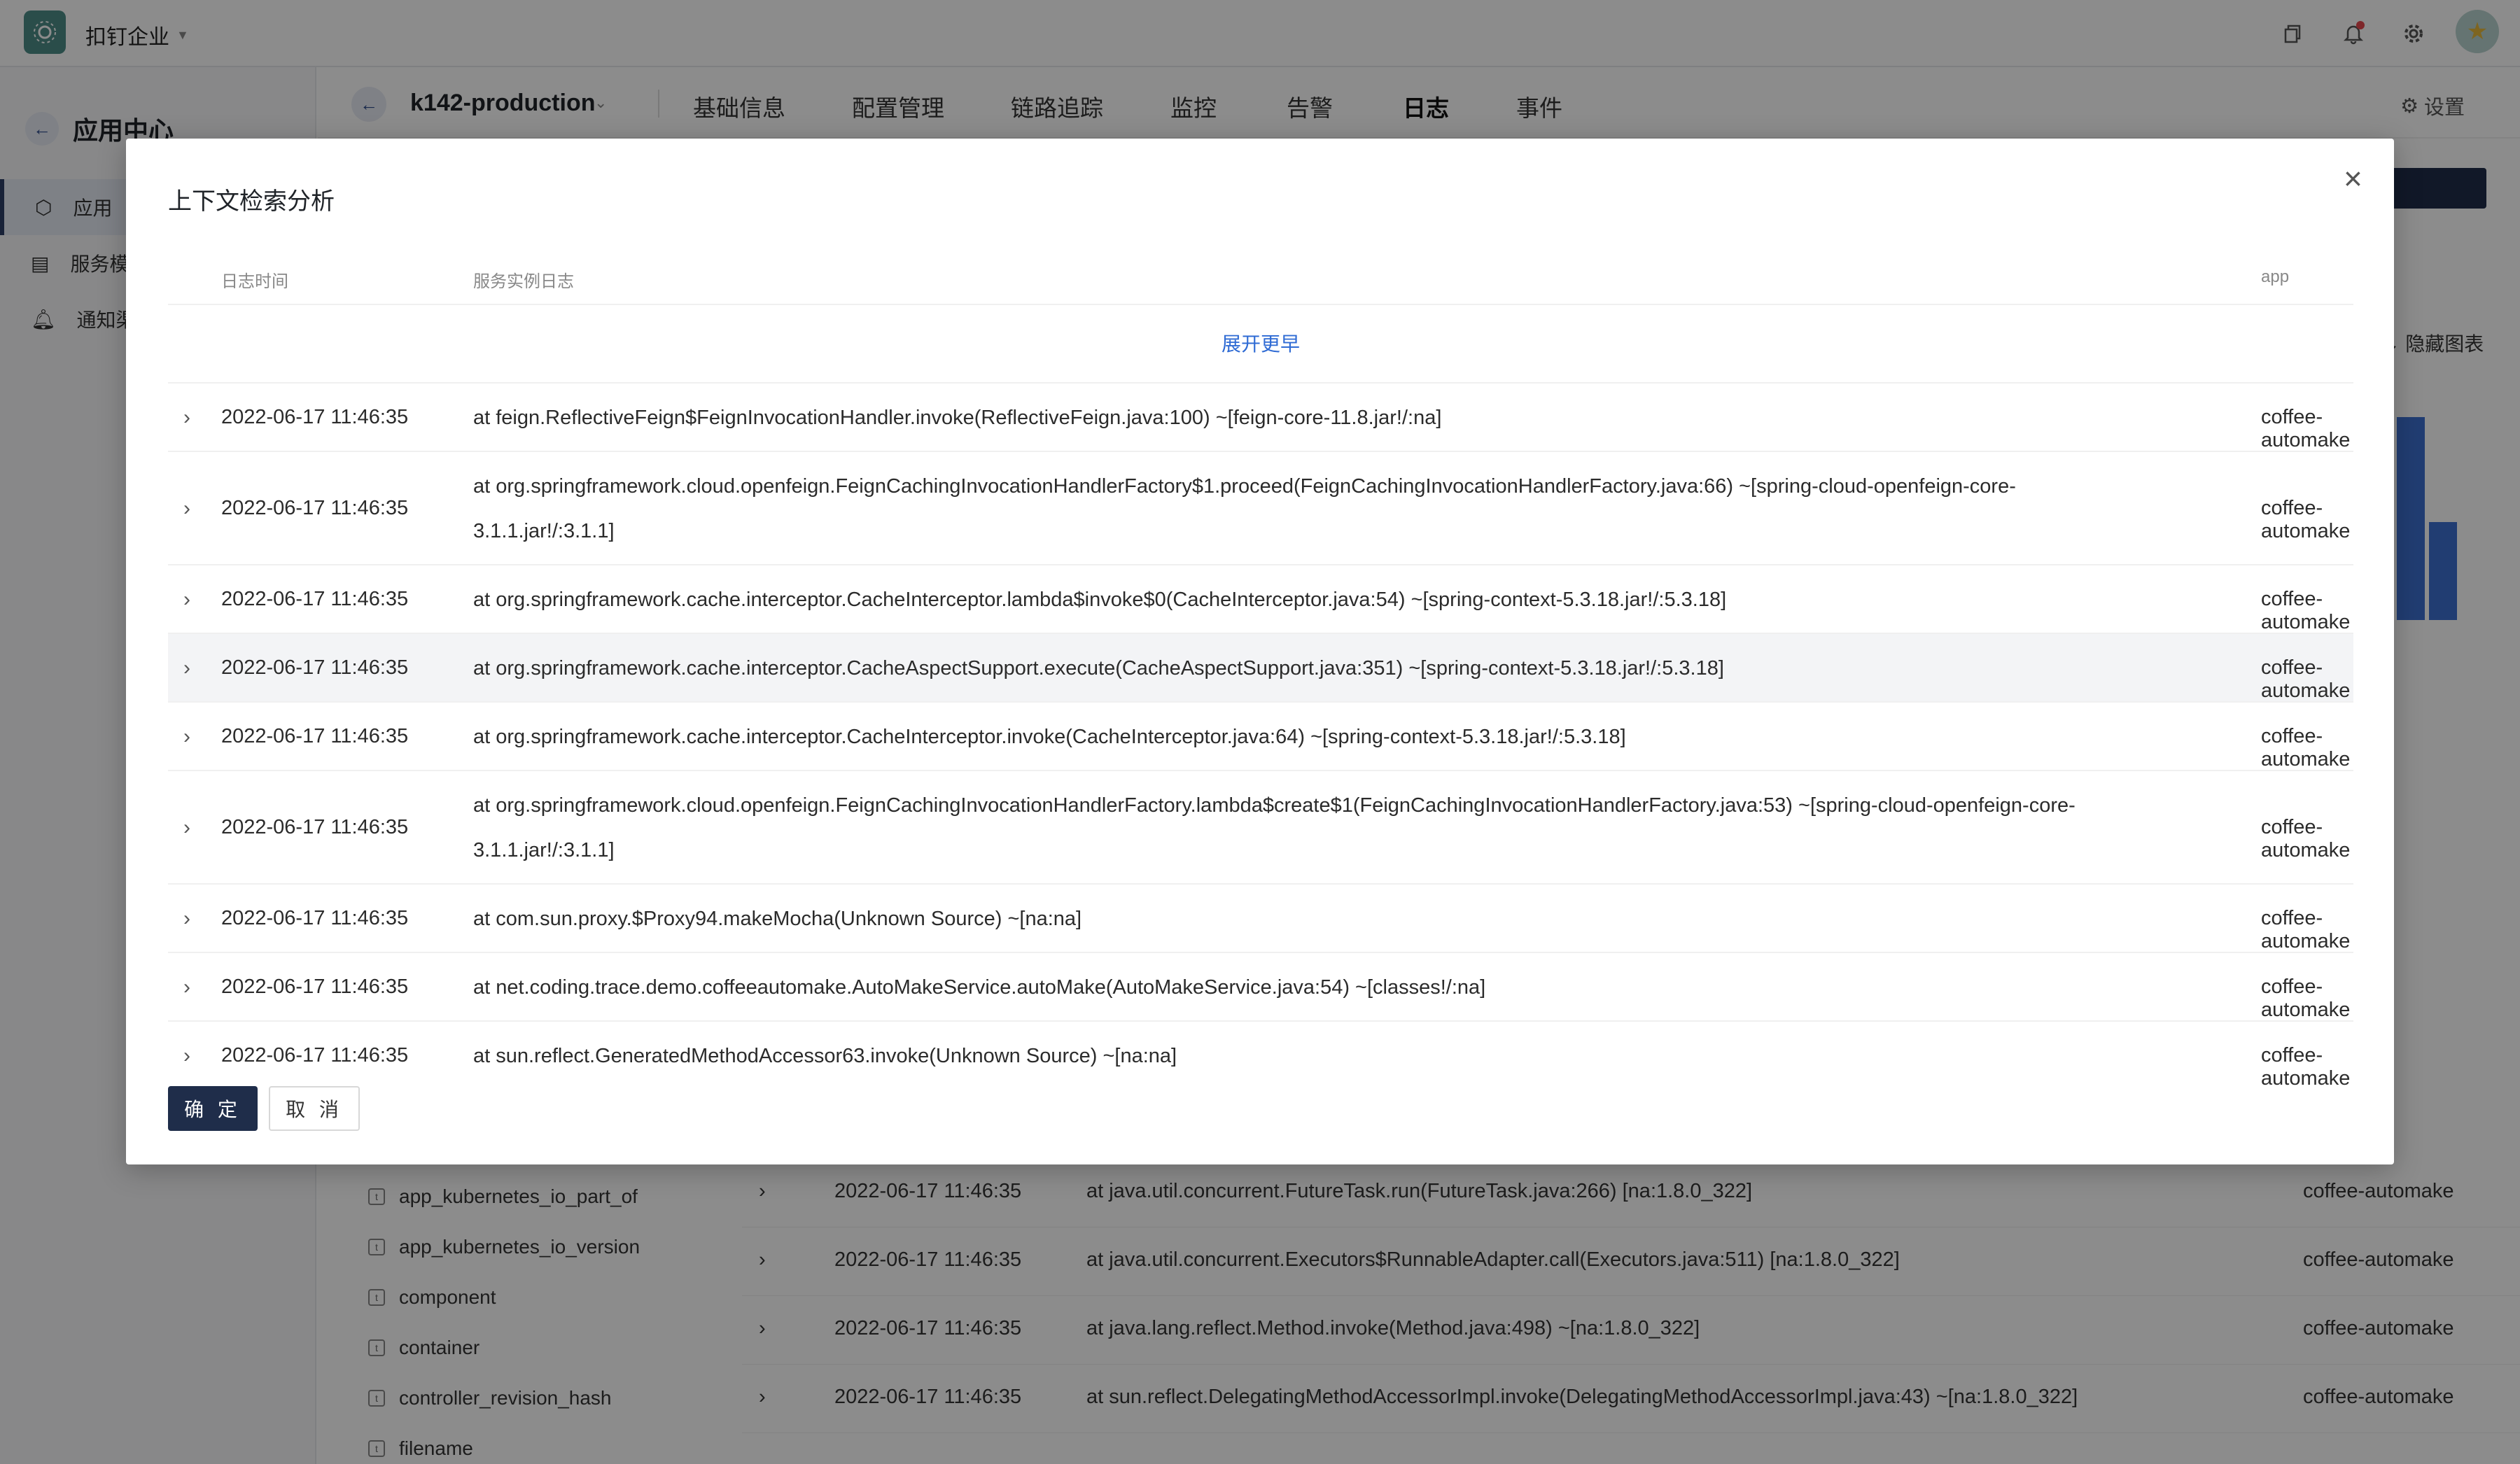 Image resolution: width=2520 pixels, height=1464 pixels. What do you see at coordinates (251, 201) in the screenshot?
I see `modal-title: 上下文检索分析` at bounding box center [251, 201].